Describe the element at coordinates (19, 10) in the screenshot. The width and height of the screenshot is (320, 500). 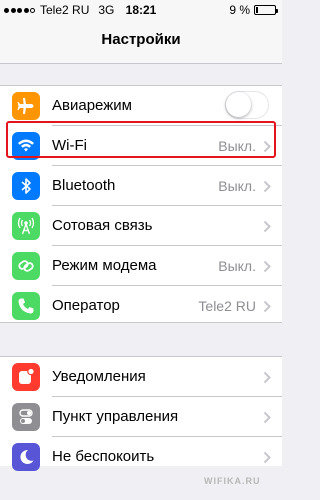
I see `signal-strength-icon` at that location.